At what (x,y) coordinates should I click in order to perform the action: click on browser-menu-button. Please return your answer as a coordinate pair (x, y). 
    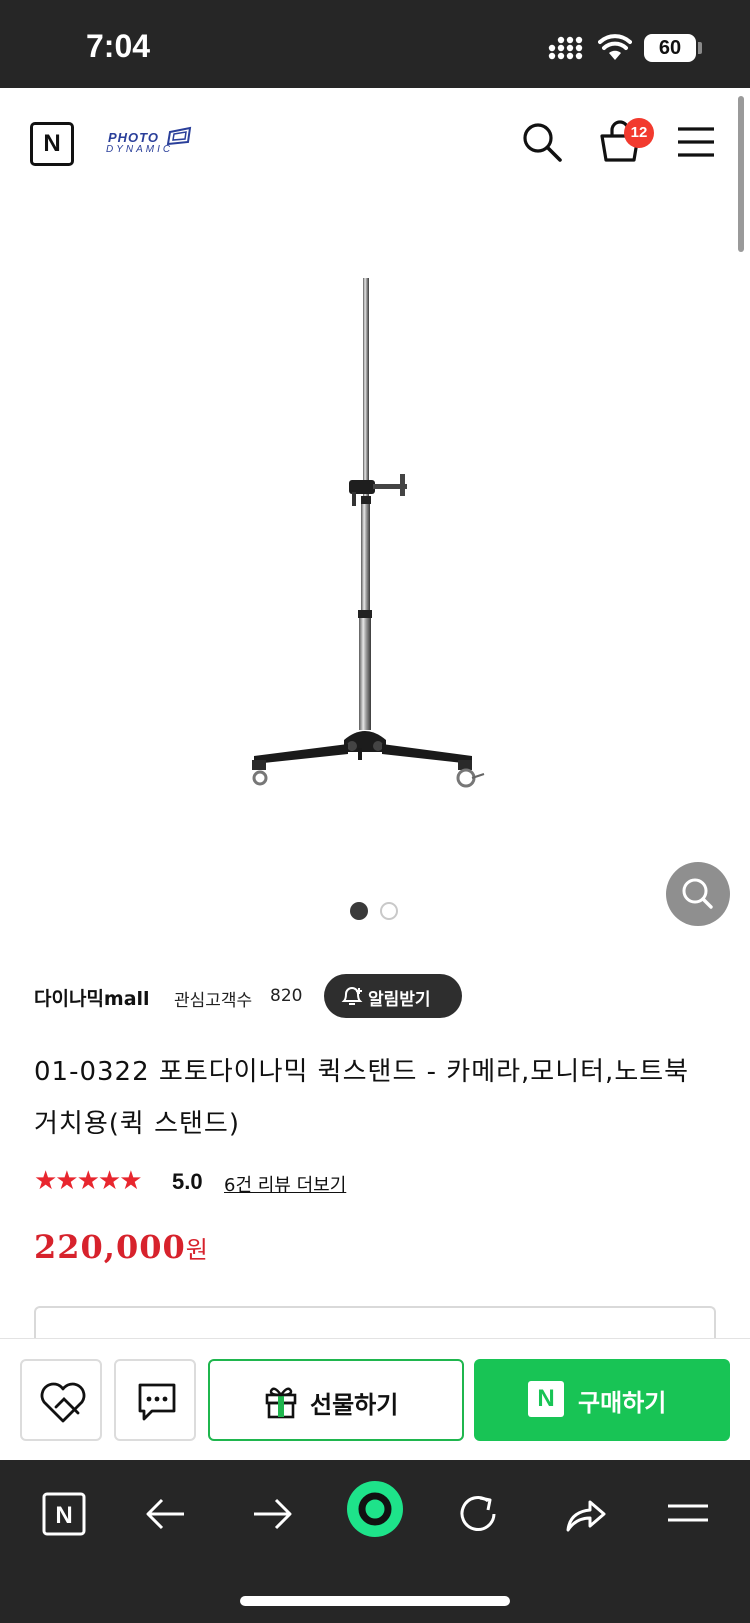
    Looking at the image, I should click on (688, 1514).